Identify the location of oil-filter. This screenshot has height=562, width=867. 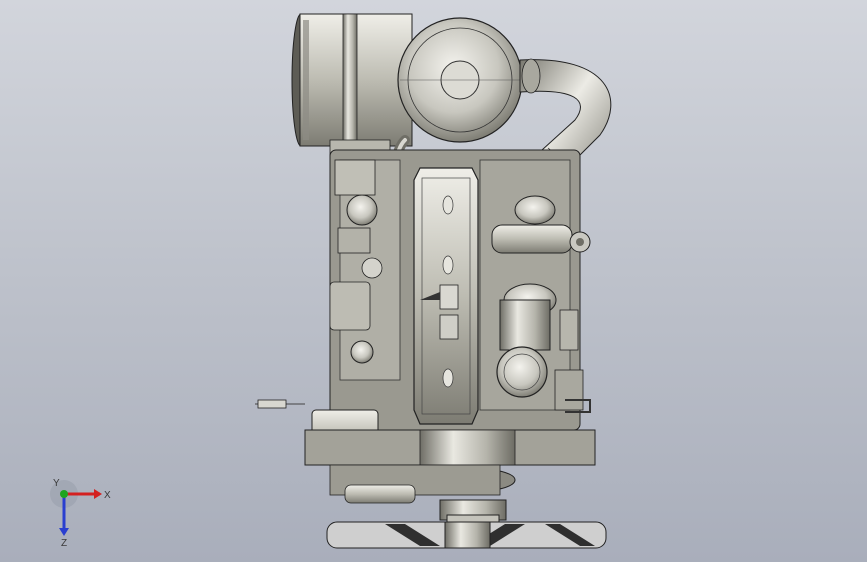
(522, 372).